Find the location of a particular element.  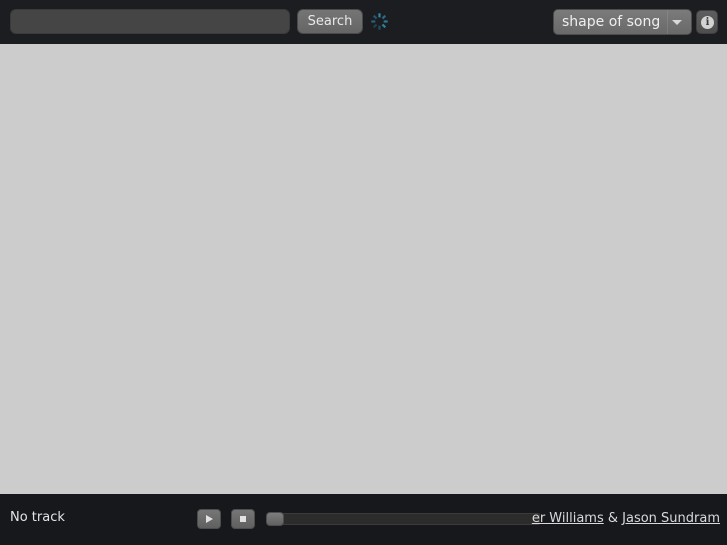

loading-spinner-icon is located at coordinates (379, 21).